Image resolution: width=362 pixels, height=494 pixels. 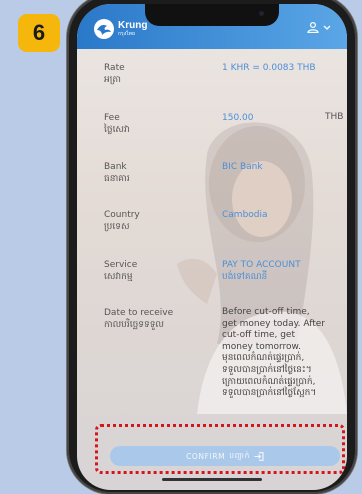 What do you see at coordinates (219, 185) in the screenshot?
I see `detail-row-bank: Bank ធនាគារ BIC Bank` at bounding box center [219, 185].